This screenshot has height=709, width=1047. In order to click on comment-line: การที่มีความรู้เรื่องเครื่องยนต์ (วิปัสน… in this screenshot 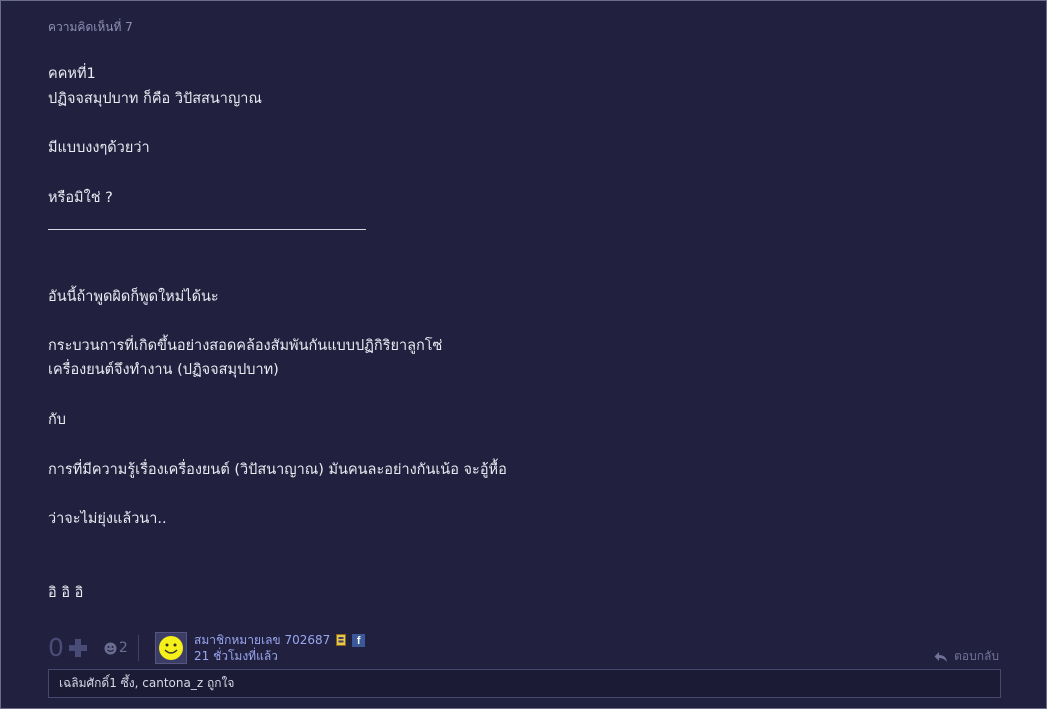, I will do `click(277, 470)`.